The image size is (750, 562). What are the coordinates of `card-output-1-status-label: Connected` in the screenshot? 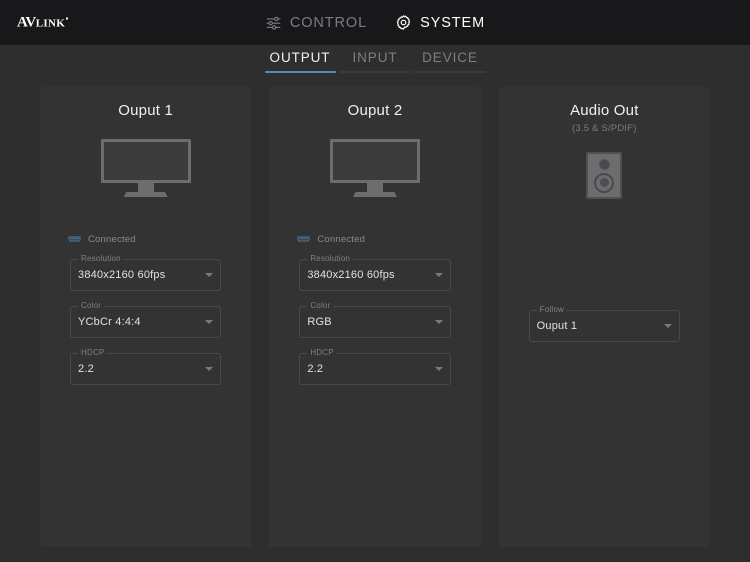 It's located at (112, 239).